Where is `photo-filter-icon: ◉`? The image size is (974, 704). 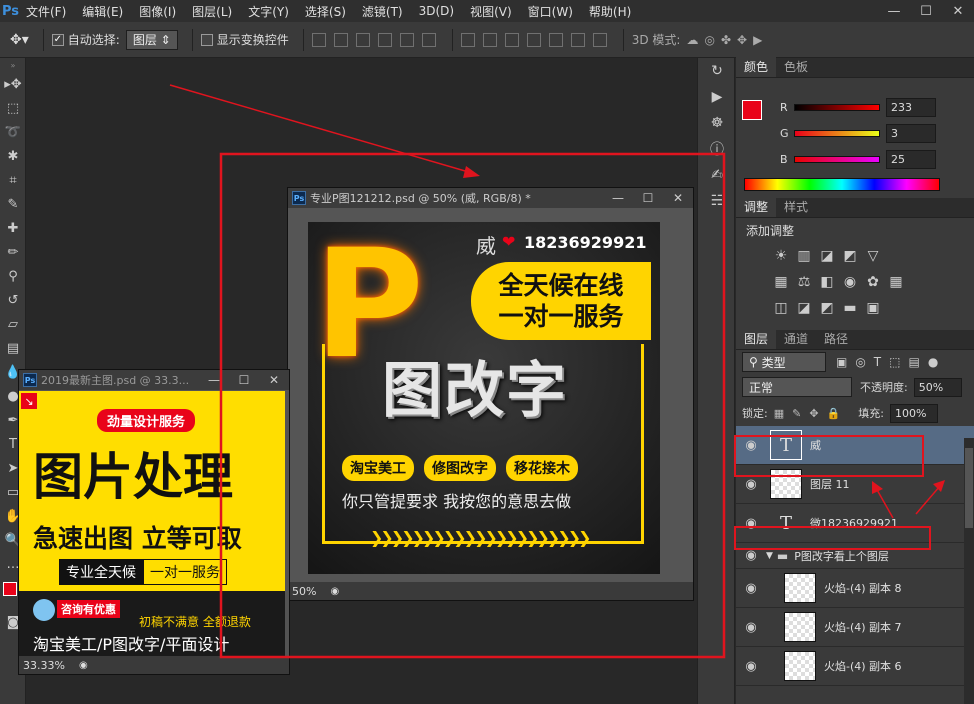
photo-filter-icon: ◉ is located at coordinates (850, 282).